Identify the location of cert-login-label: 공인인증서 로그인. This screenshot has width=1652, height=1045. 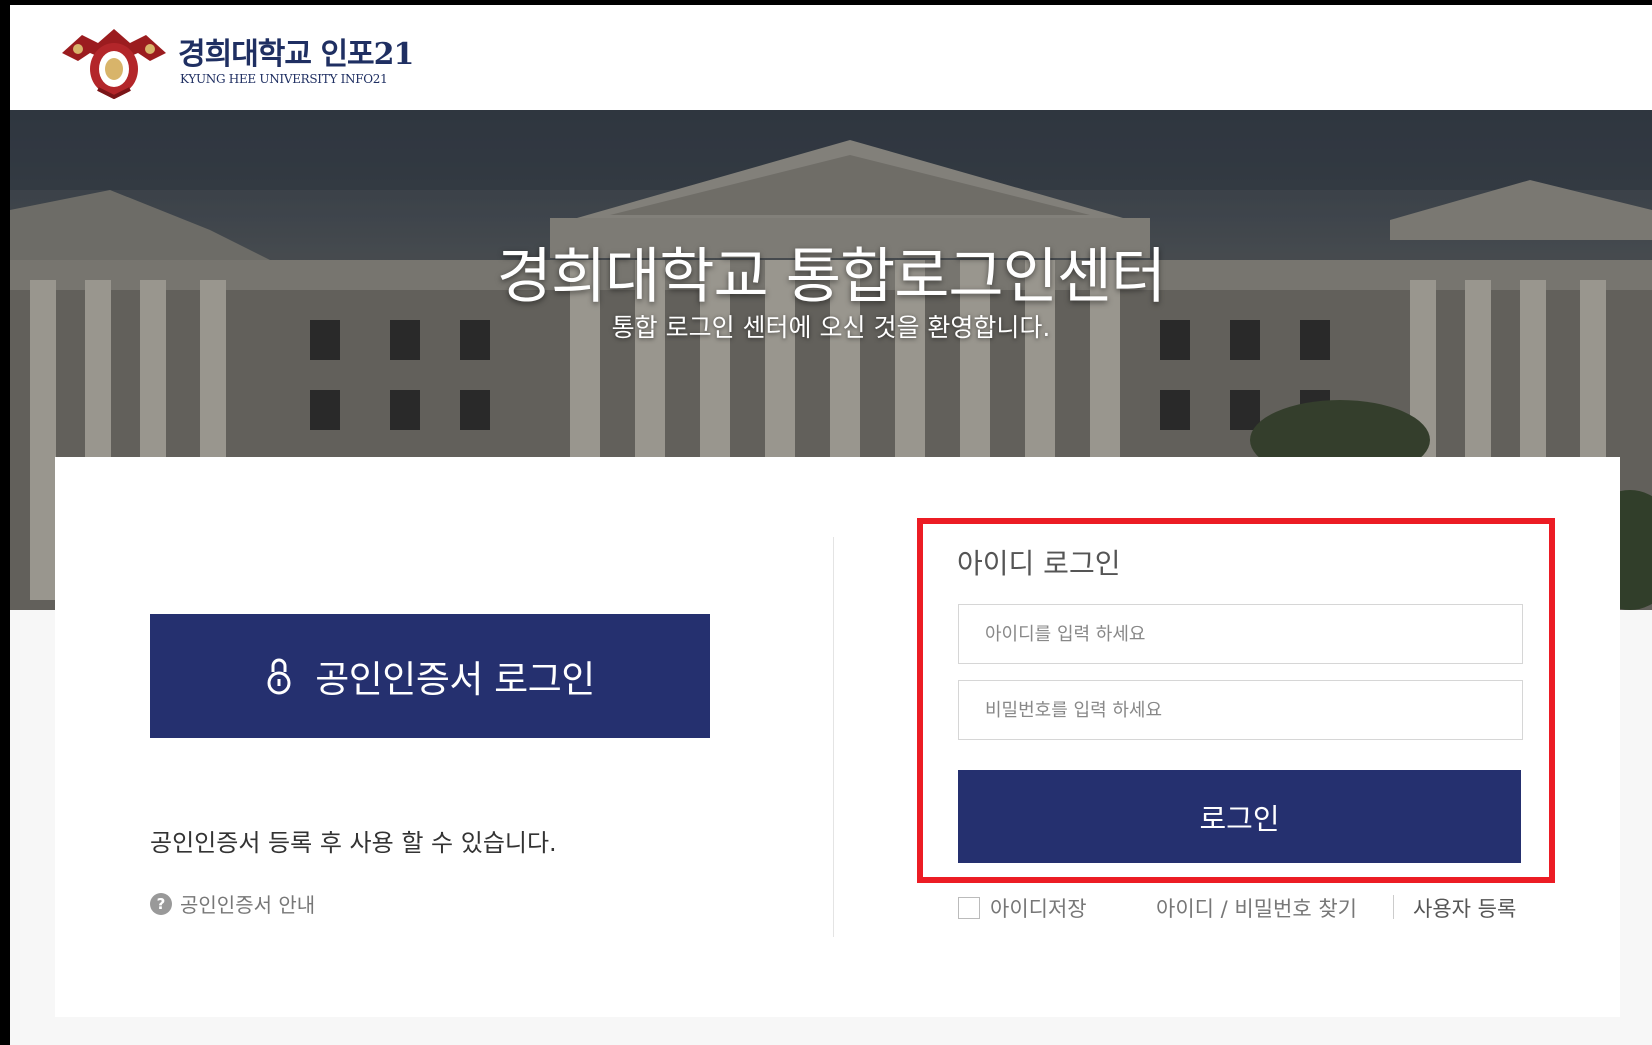
(455, 679).